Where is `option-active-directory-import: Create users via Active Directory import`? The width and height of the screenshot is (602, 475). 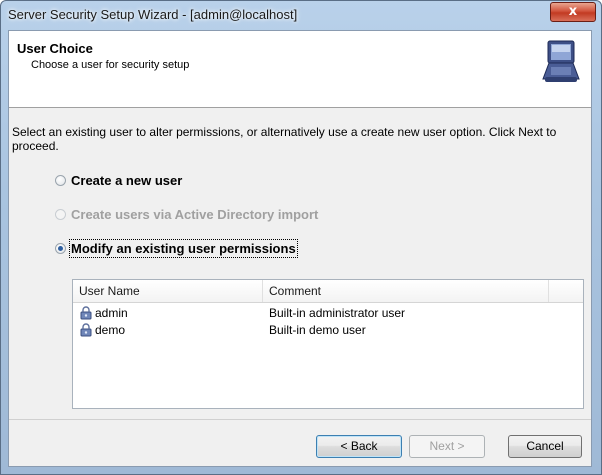 option-active-directory-import: Create users via Active Directory import is located at coordinates (186, 214).